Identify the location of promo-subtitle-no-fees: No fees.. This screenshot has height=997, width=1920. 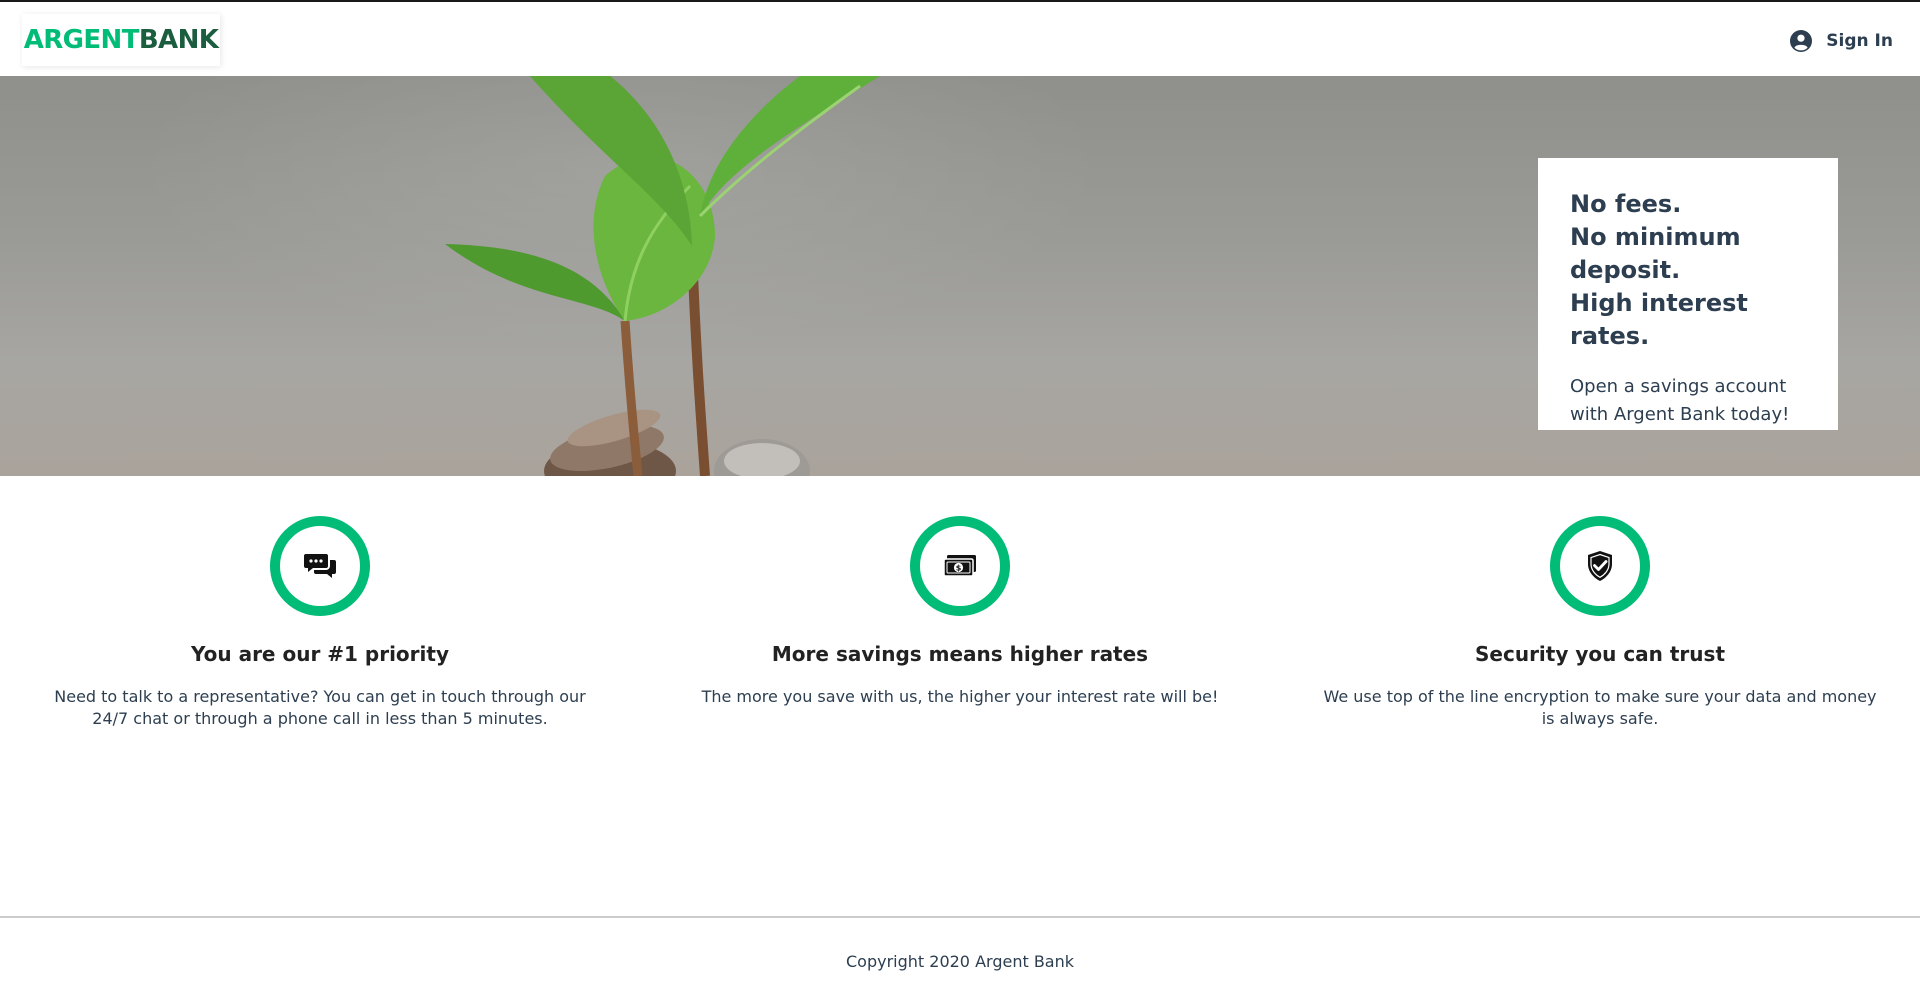
(1626, 204).